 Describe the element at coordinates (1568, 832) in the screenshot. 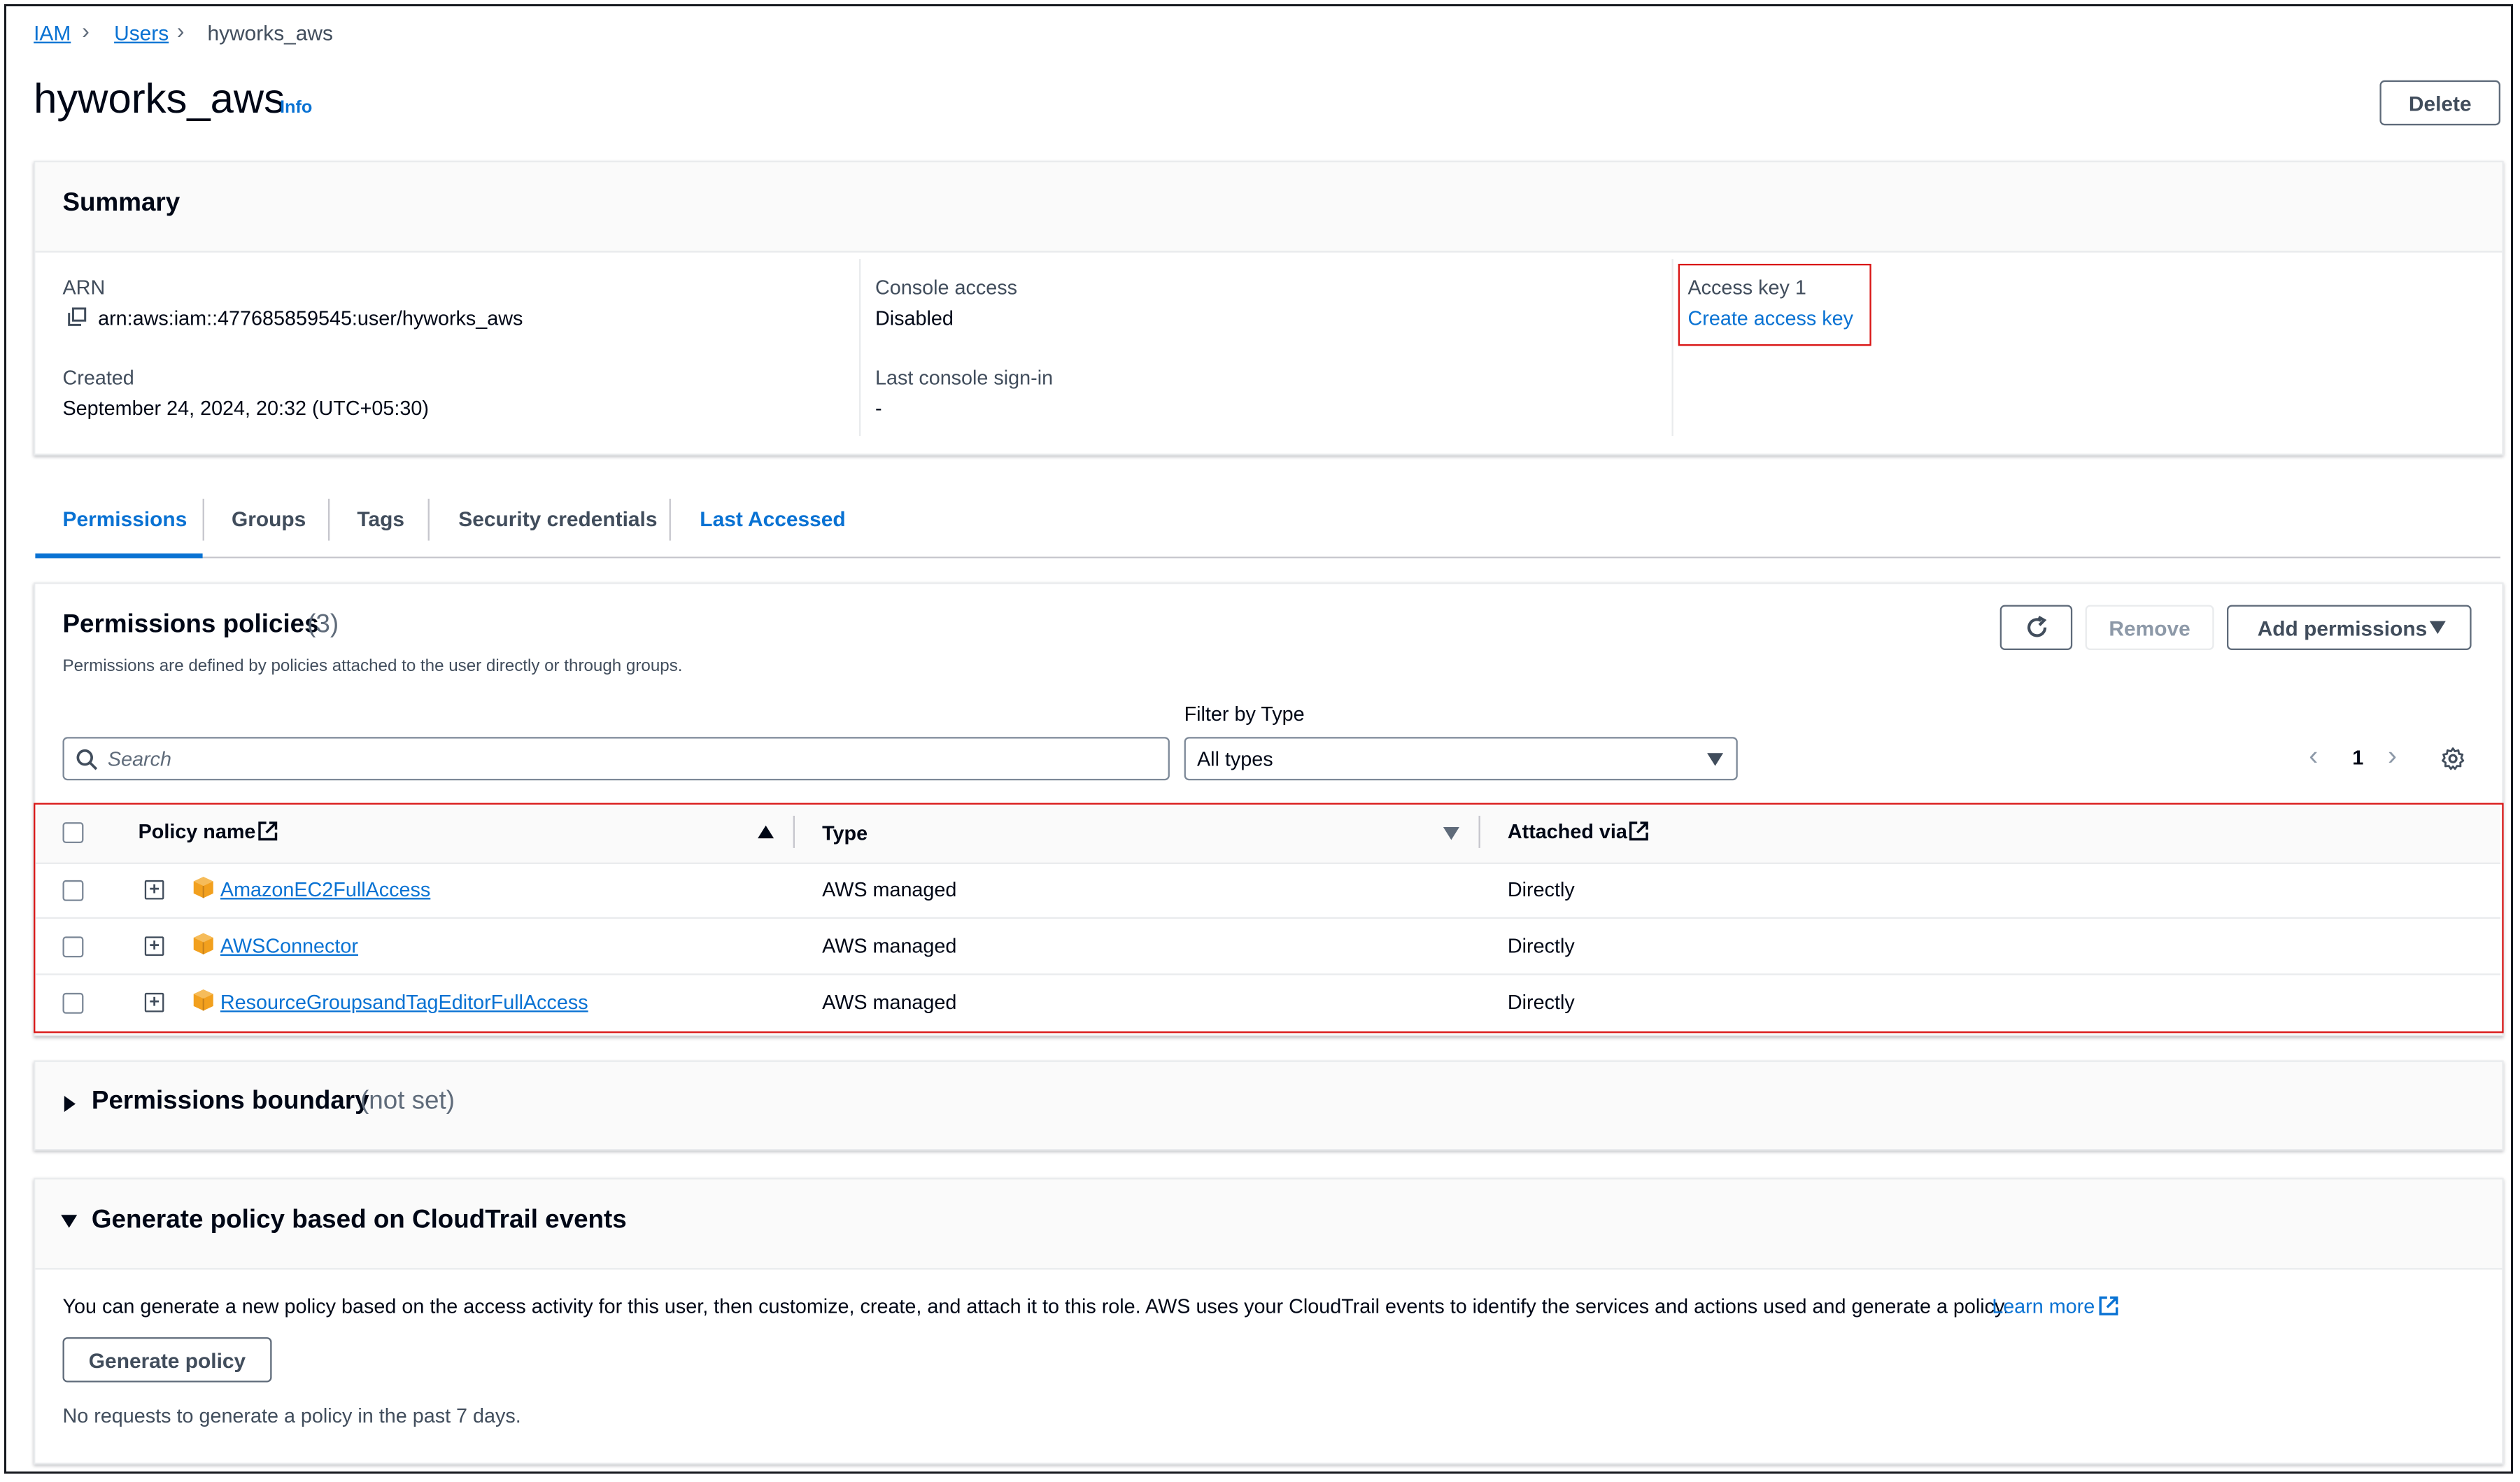

I see `column-attached-via: Attached via` at that location.